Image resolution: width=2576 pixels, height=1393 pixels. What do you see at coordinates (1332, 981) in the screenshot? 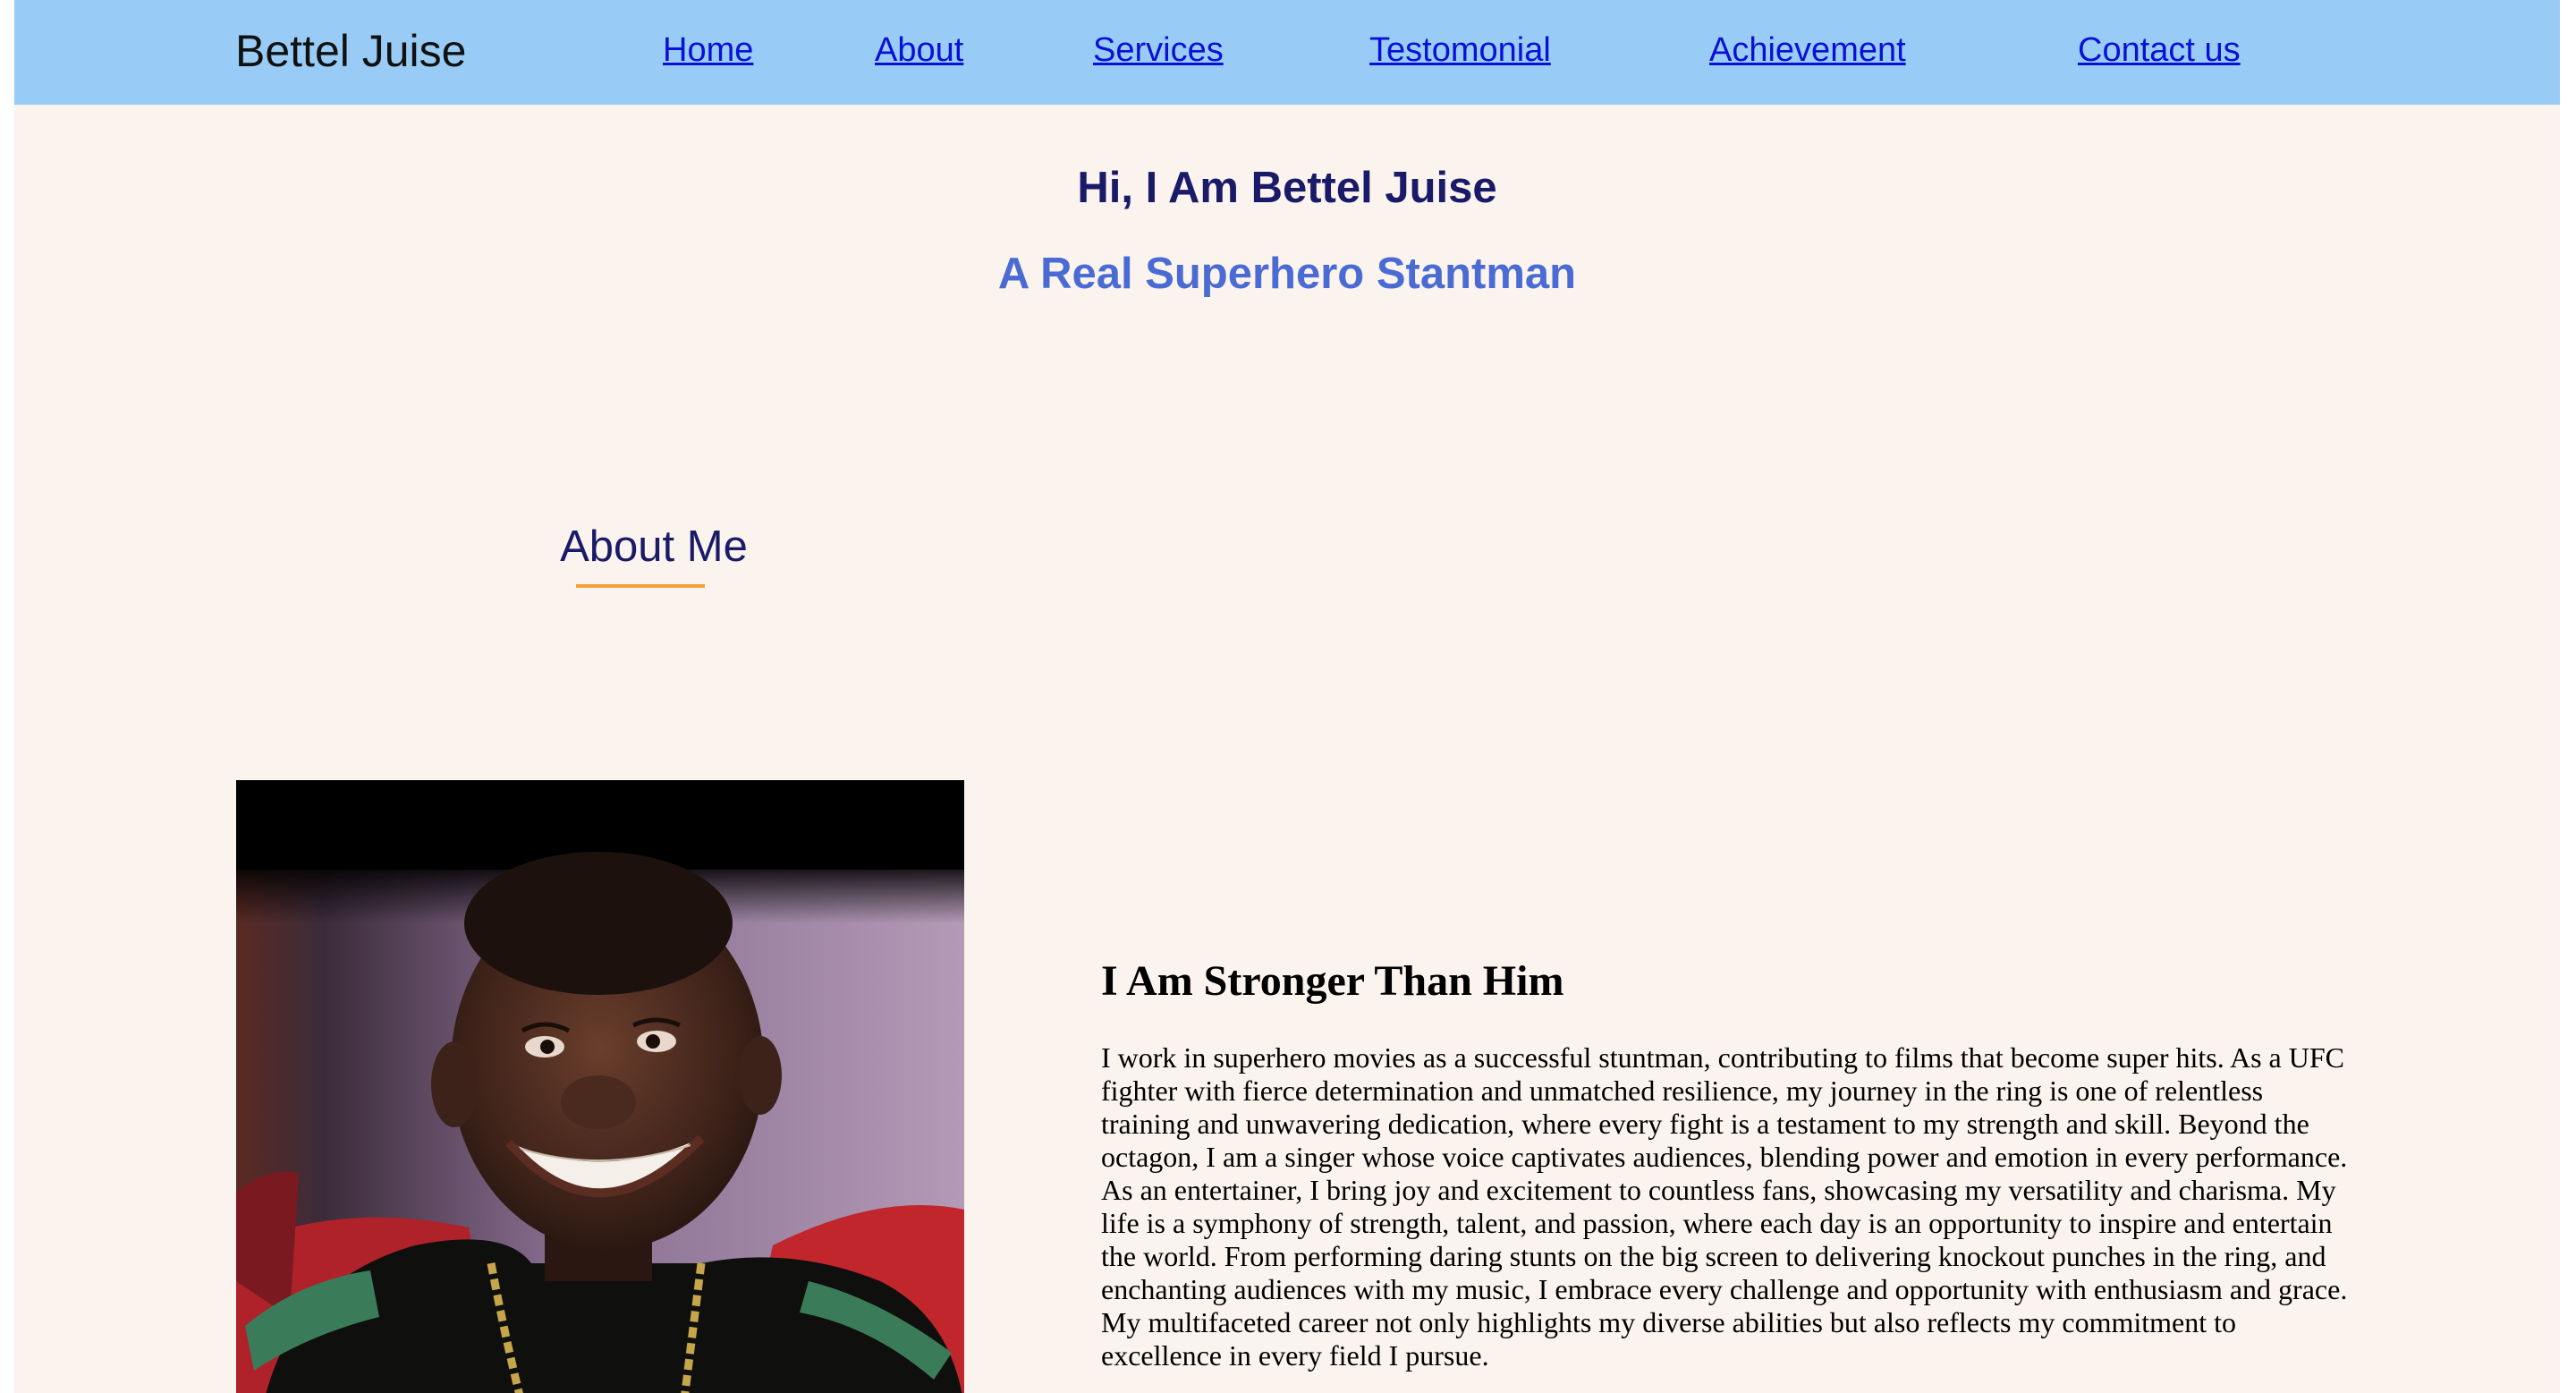
I see `about-content-title: I Am Stronger Than Him` at bounding box center [1332, 981].